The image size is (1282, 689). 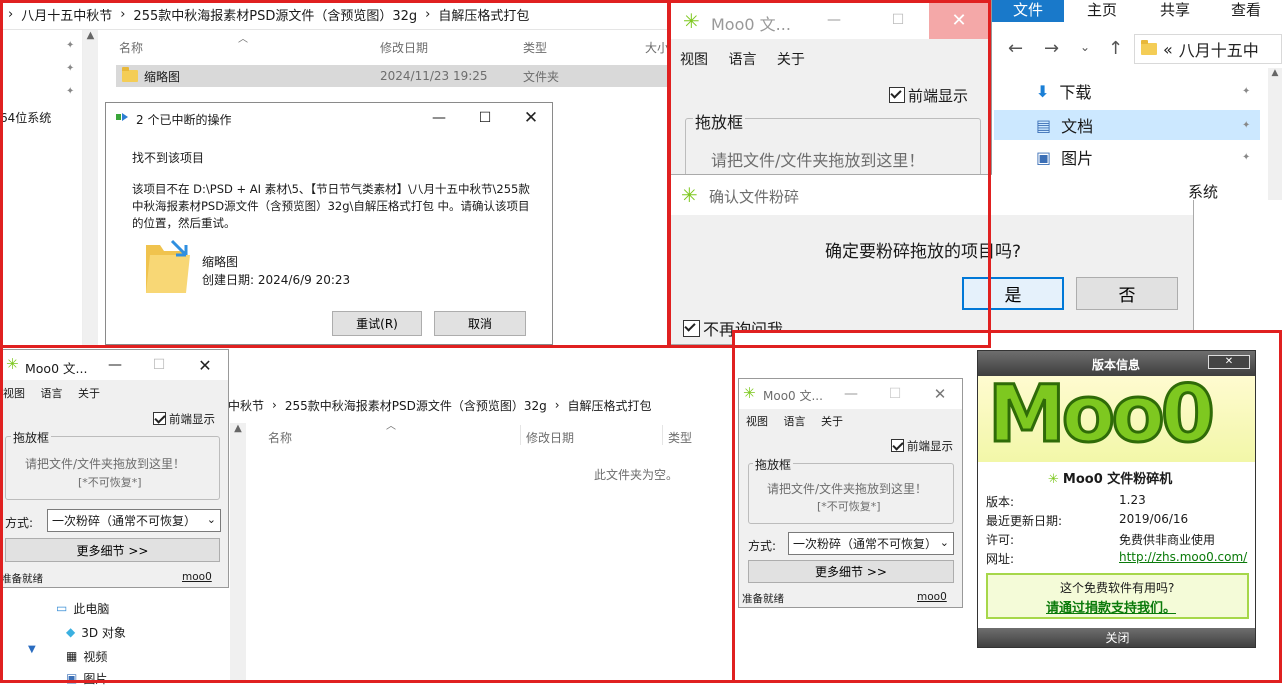 What do you see at coordinates (1015, 48) in the screenshot?
I see `back-arrow-icon: ←` at bounding box center [1015, 48].